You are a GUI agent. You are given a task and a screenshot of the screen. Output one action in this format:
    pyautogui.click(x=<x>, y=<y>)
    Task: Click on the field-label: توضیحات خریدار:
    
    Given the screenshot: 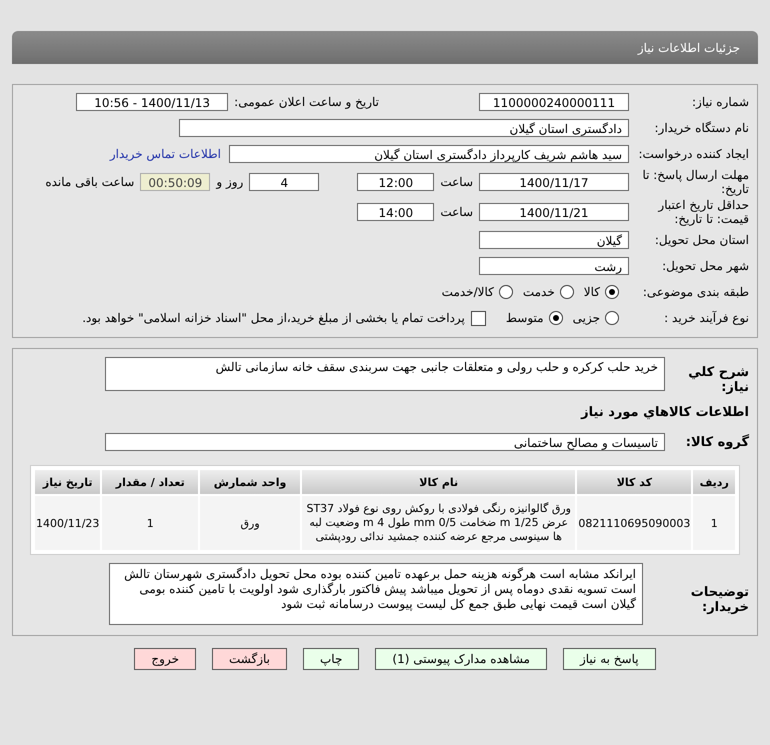 What is the action you would take?
    pyautogui.click(x=719, y=599)
    